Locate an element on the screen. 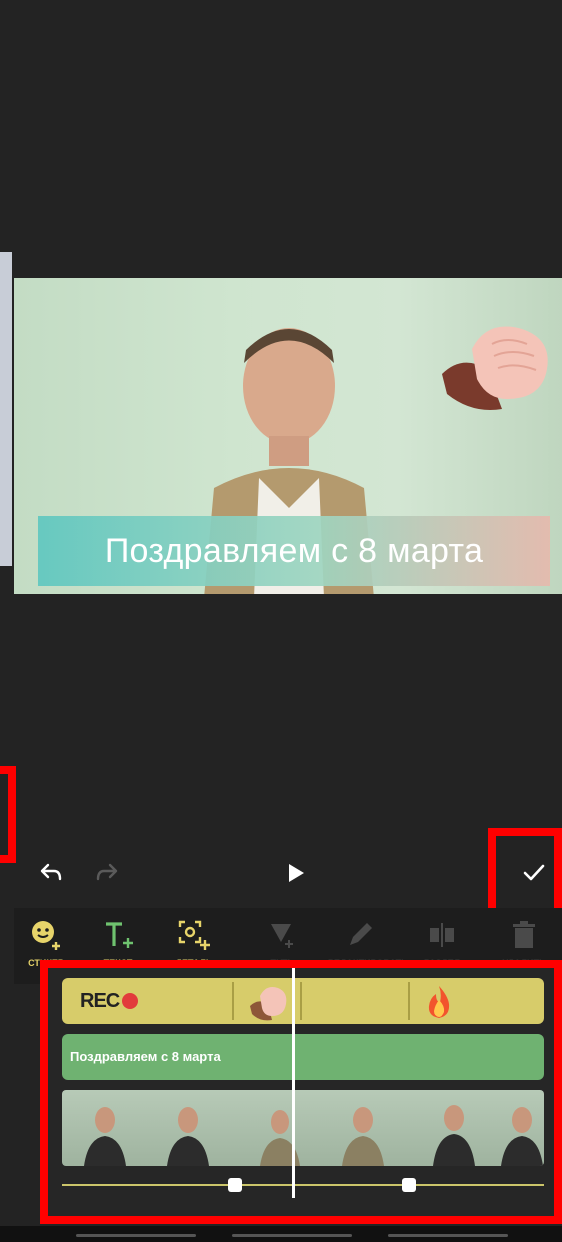 This screenshot has height=1242, width=562. playback-controls is located at coordinates (288, 876).